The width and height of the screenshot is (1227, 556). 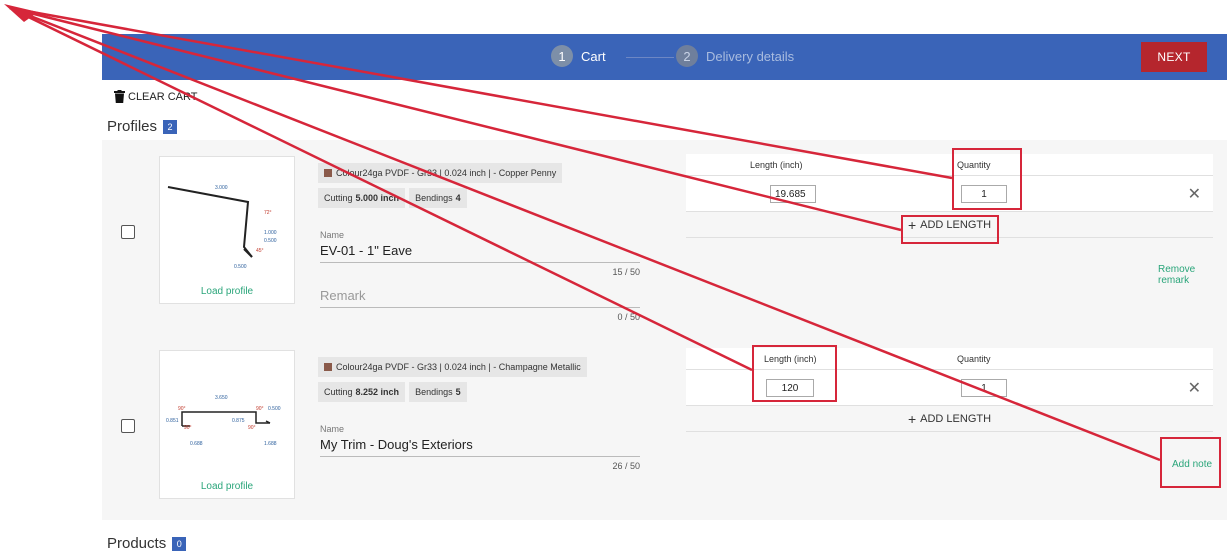 I want to click on bendings-chip: Bendings 4, so click(x=438, y=198).